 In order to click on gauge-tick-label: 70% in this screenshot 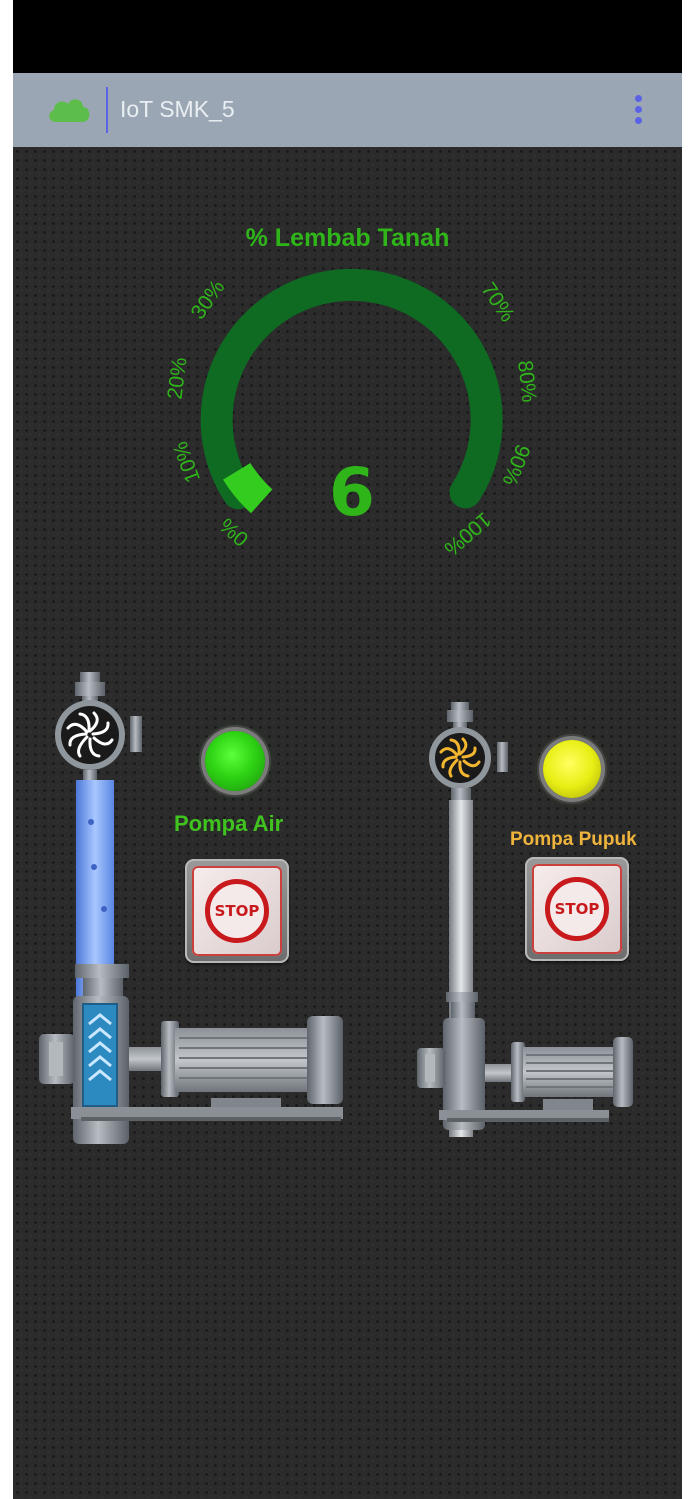, I will do `click(497, 303)`.